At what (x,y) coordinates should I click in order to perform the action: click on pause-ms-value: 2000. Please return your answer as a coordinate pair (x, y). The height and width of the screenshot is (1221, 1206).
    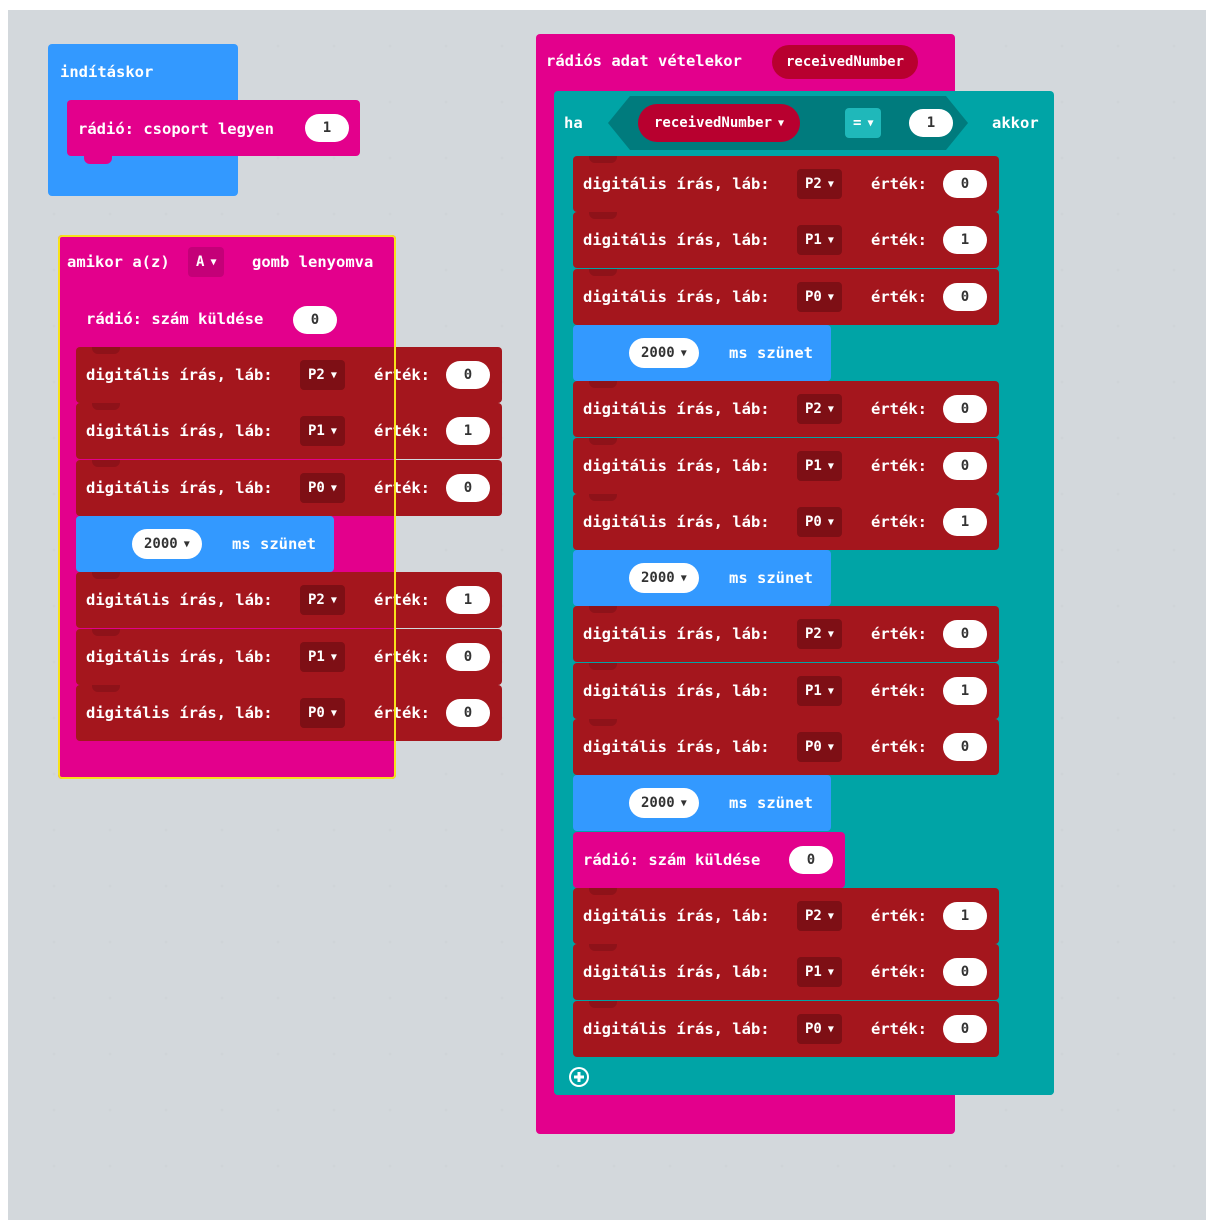
    Looking at the image, I should click on (161, 543).